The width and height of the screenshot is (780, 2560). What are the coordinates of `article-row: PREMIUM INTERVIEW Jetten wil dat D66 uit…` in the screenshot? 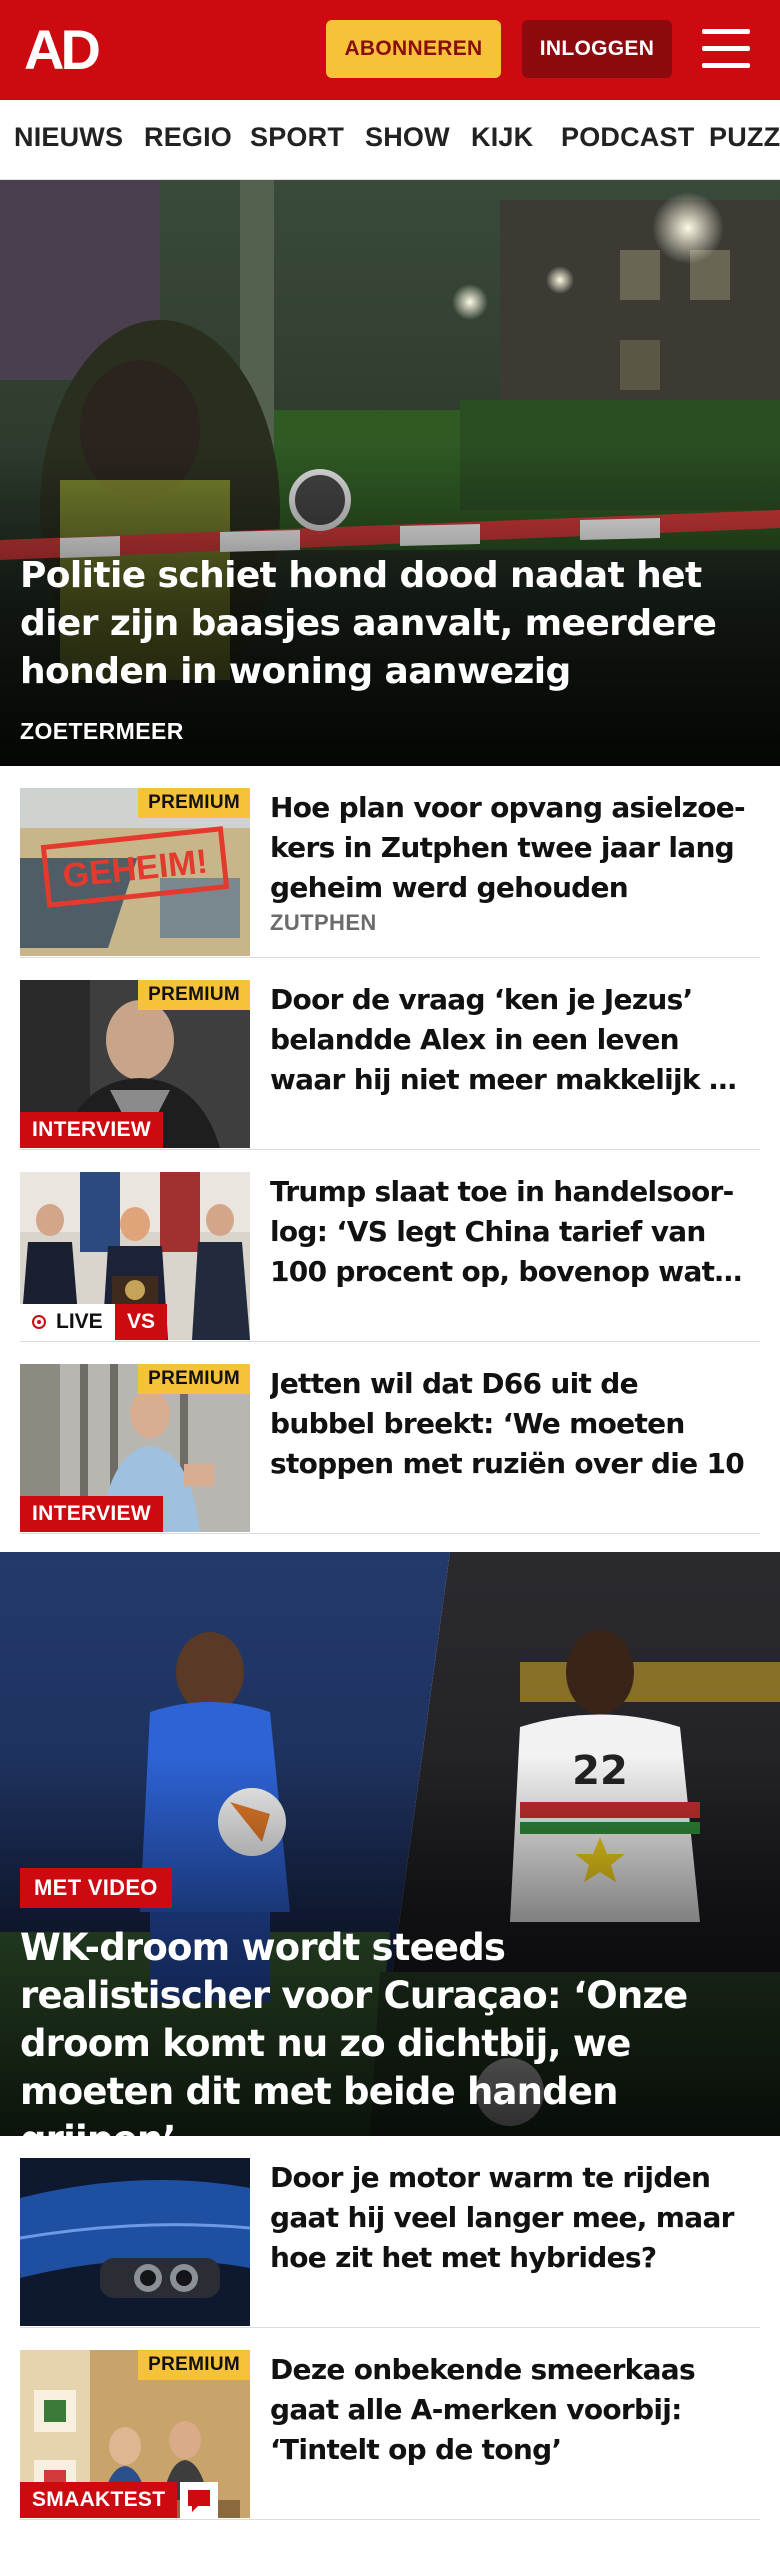 It's located at (390, 1438).